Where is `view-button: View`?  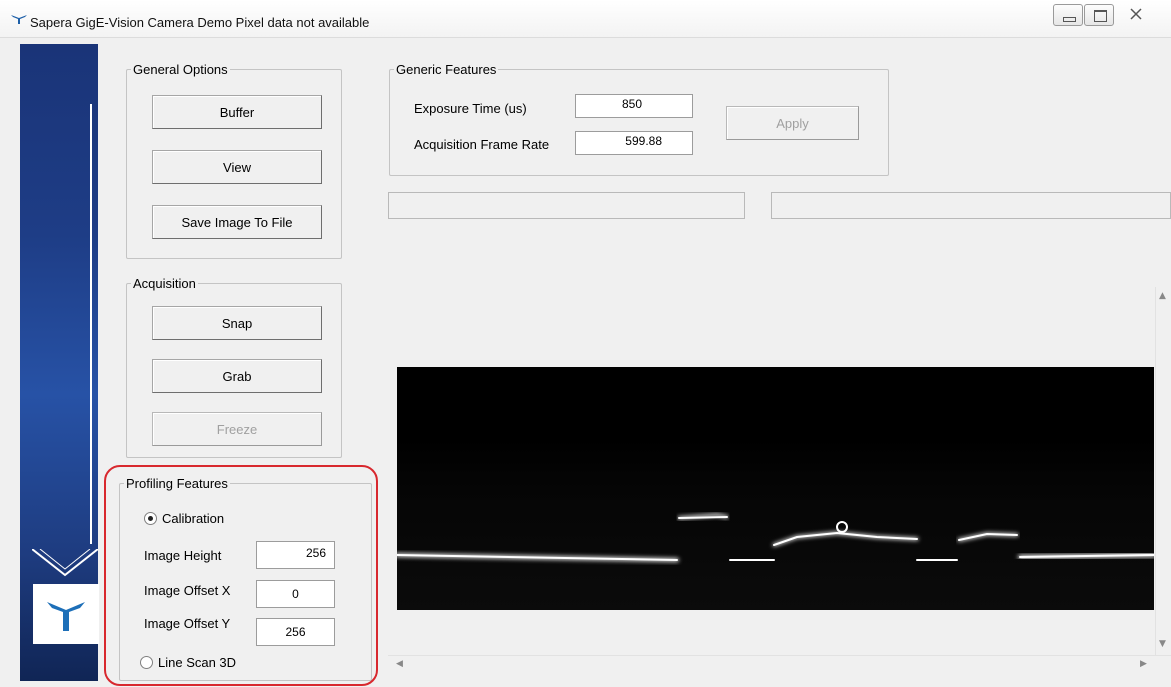 view-button: View is located at coordinates (237, 167).